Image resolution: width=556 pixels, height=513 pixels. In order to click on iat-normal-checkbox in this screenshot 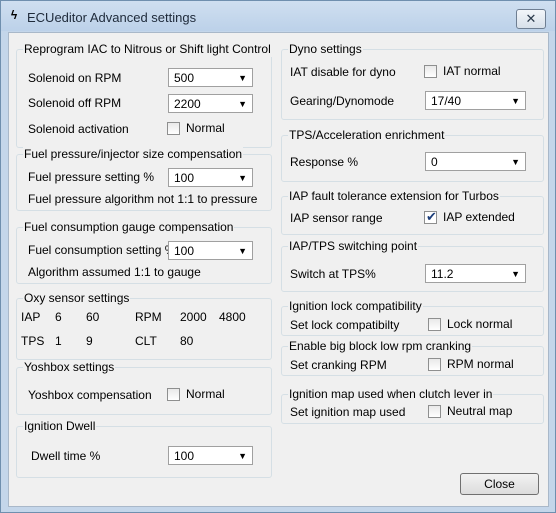, I will do `click(430, 71)`.